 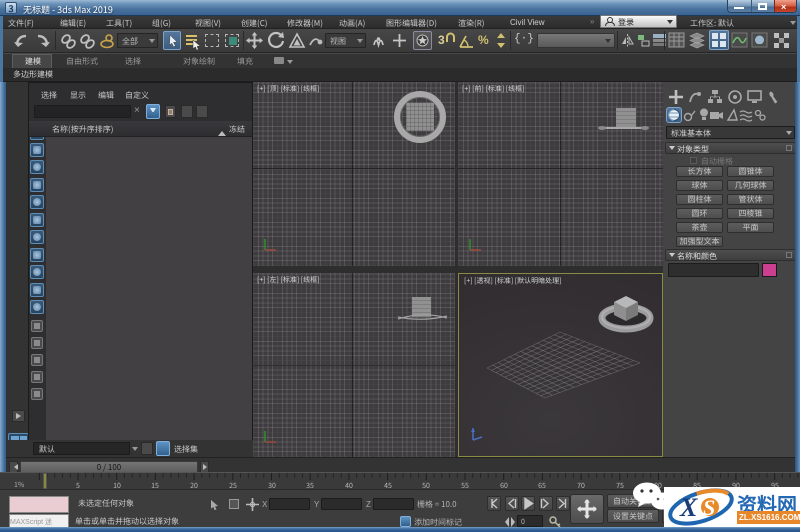 I want to click on svg-text: S, so click(x=709, y=507).